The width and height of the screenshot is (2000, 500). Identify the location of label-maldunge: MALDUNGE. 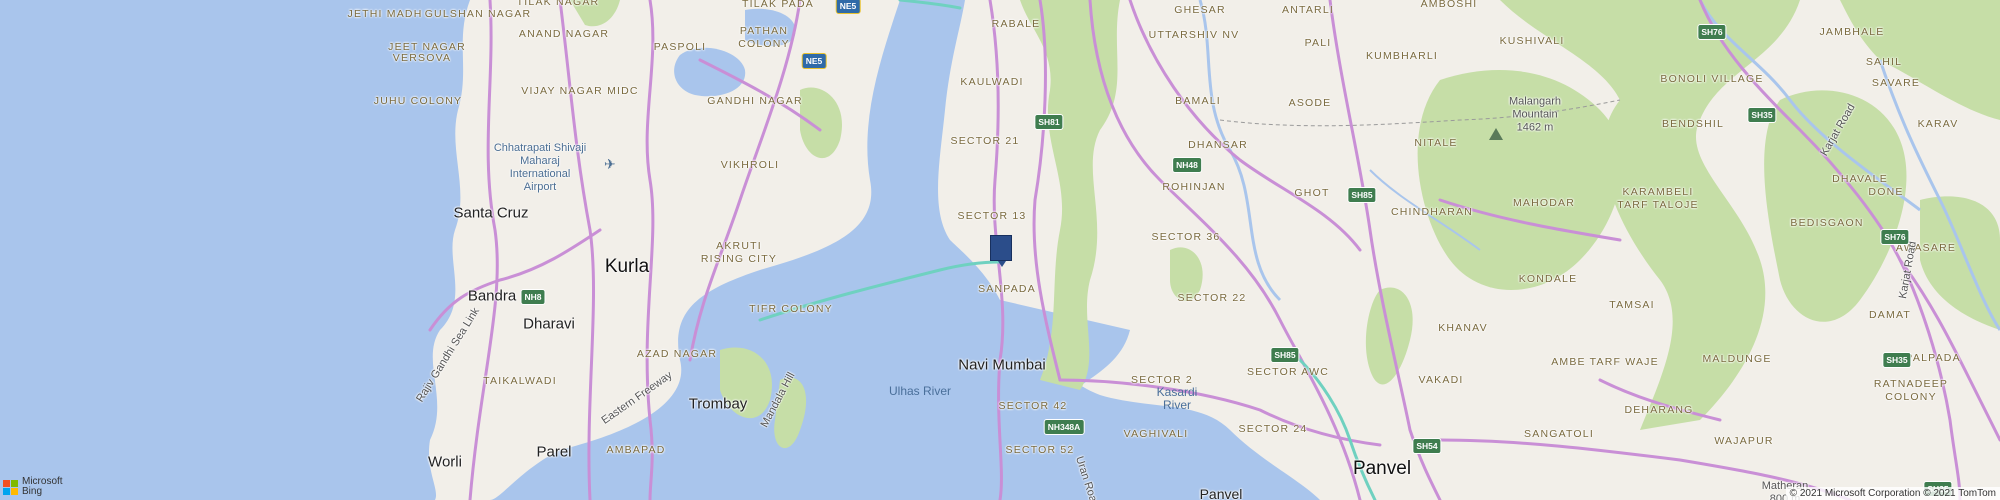
(1737, 359).